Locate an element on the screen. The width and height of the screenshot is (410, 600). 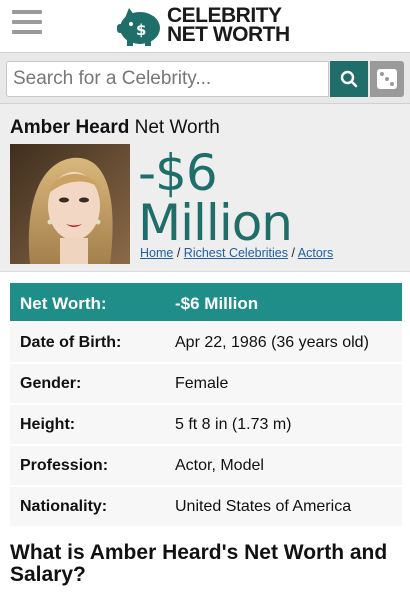
net-worth-headline: -$6 Million is located at coordinates (215, 198).